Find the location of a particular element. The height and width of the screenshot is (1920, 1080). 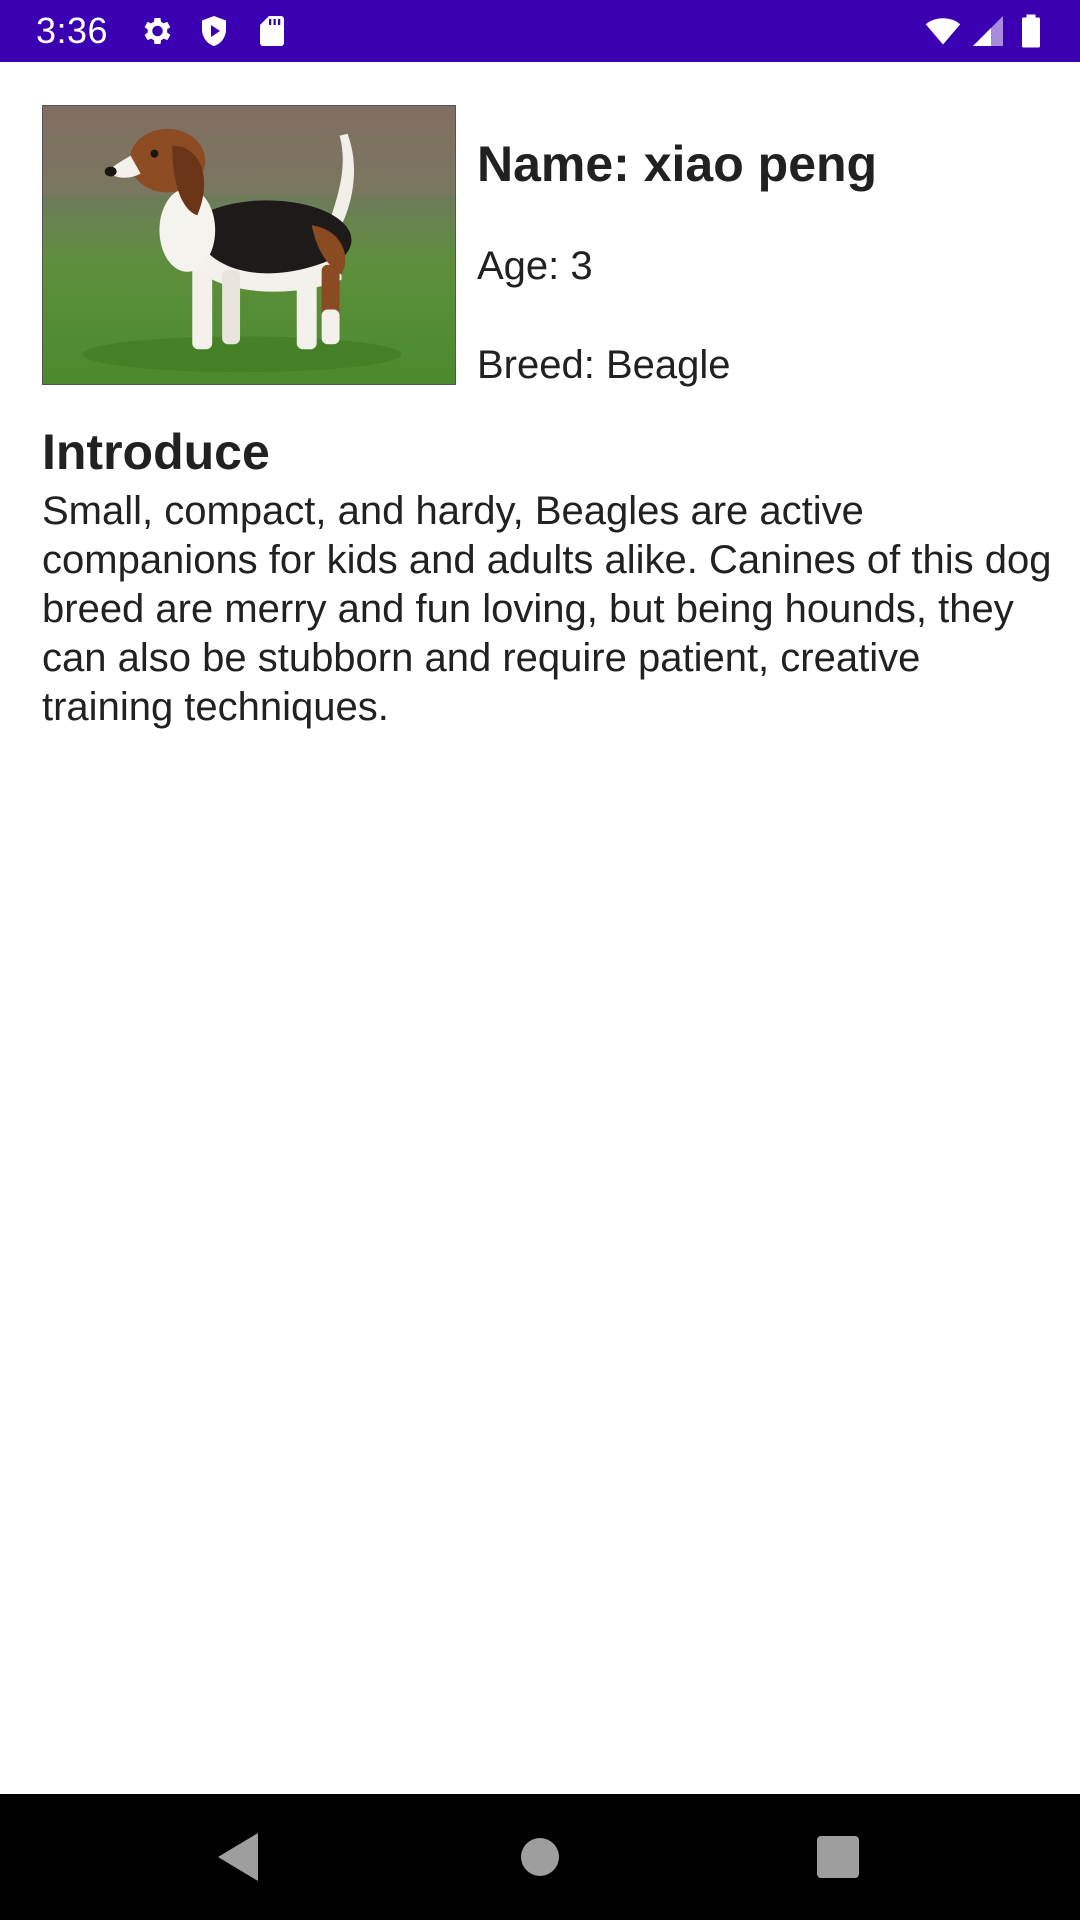

back-icon is located at coordinates (240, 1857).